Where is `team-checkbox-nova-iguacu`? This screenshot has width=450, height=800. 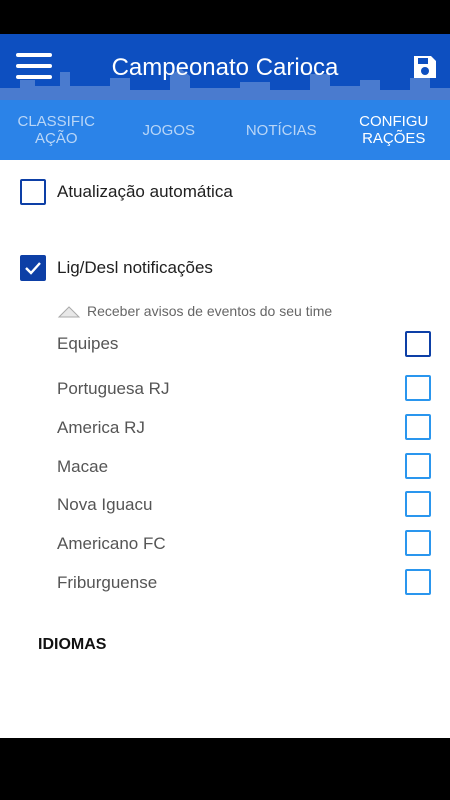 team-checkbox-nova-iguacu is located at coordinates (418, 504).